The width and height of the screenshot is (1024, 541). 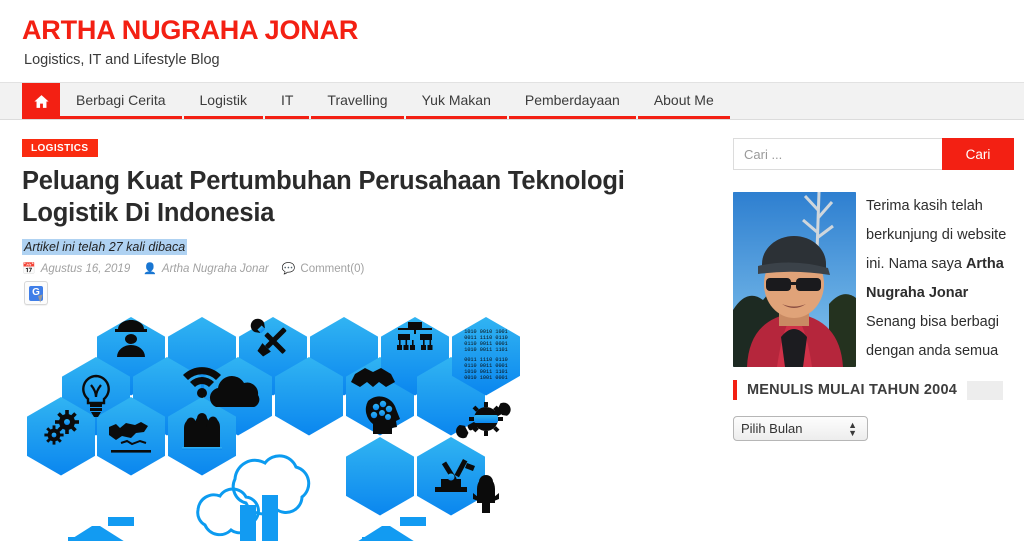 I want to click on home-icon, so click(x=41, y=101).